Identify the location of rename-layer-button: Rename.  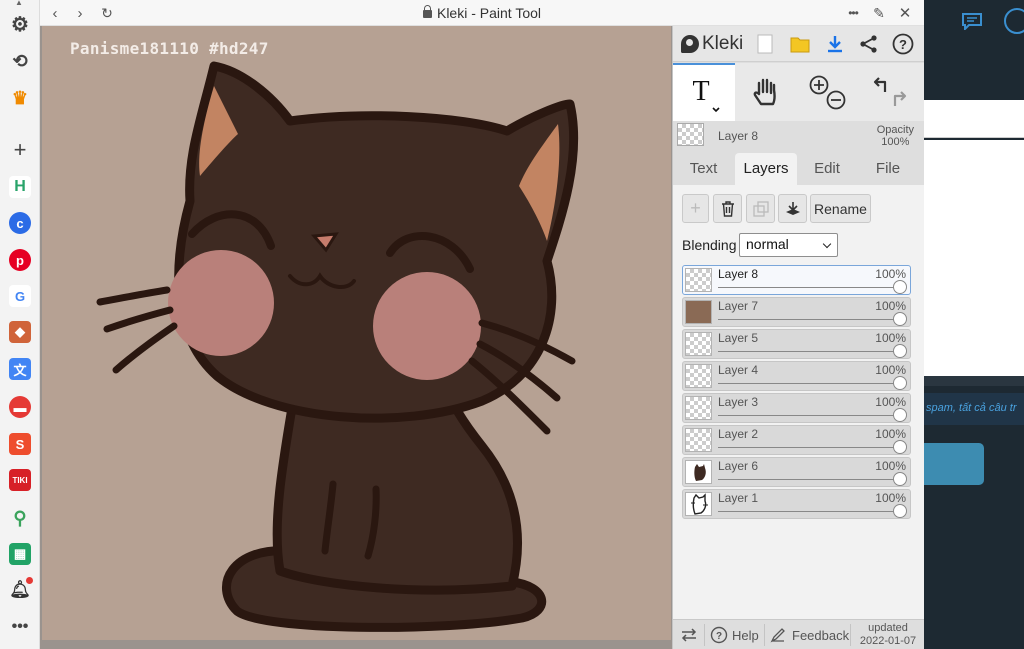
(840, 208).